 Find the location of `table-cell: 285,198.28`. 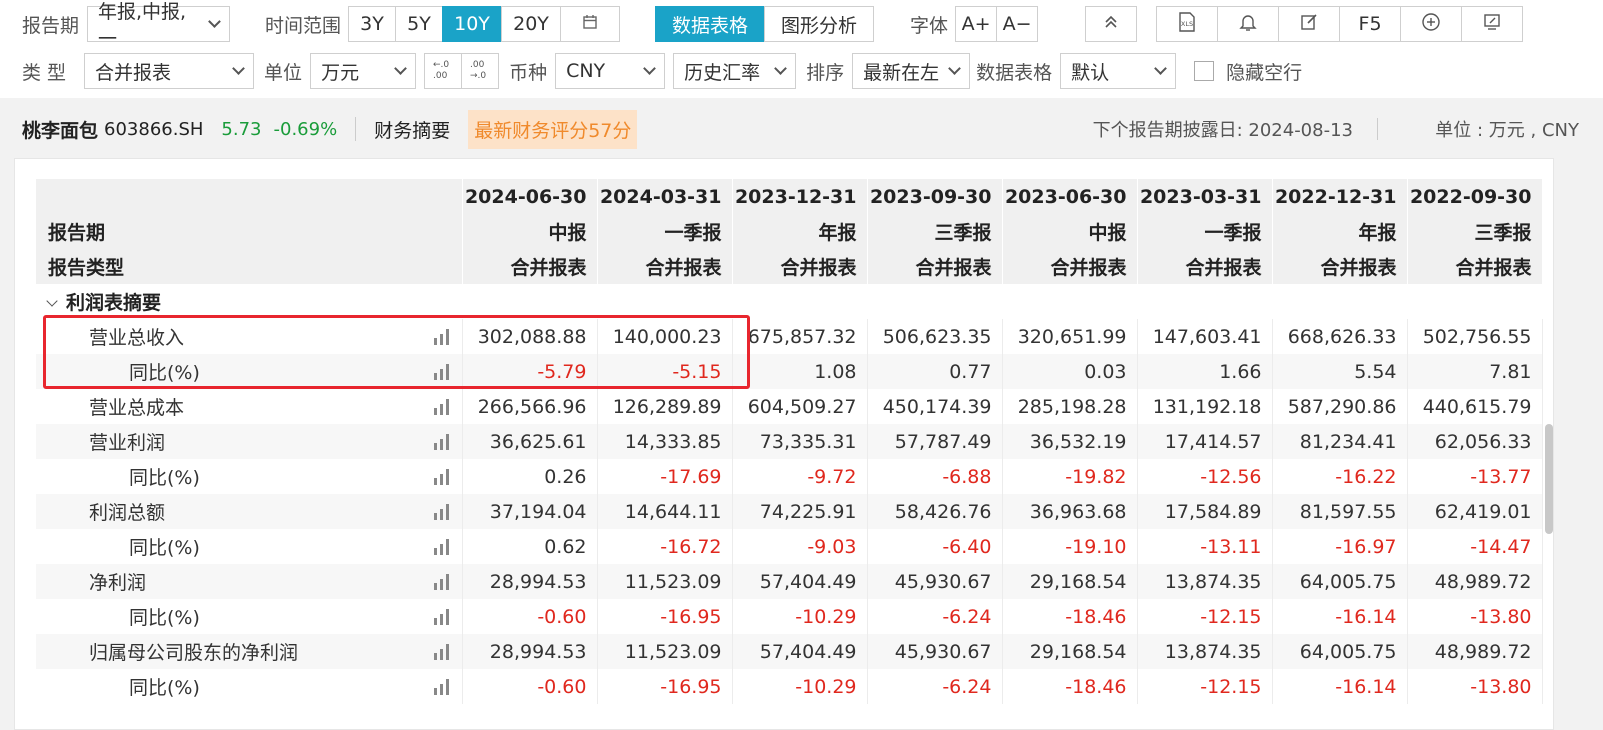

table-cell: 285,198.28 is located at coordinates (1070, 406).